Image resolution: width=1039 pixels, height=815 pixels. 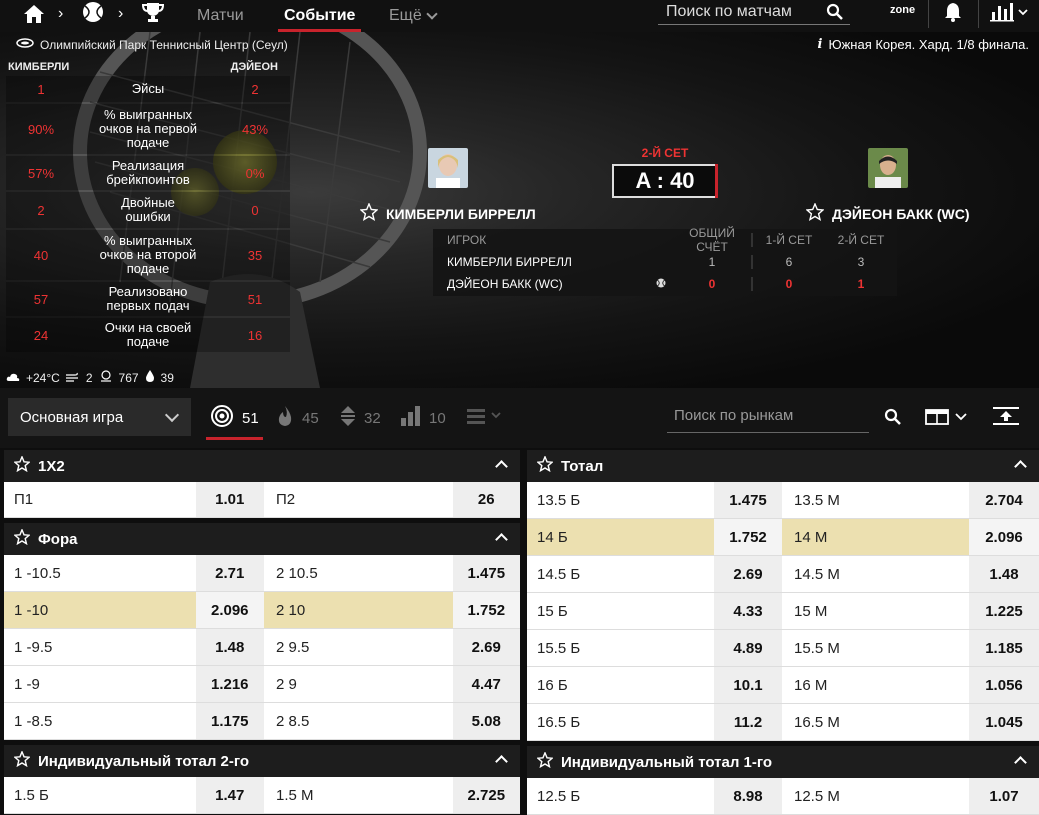 I want to click on game-period-dropdown: Основная игра, so click(x=99, y=417).